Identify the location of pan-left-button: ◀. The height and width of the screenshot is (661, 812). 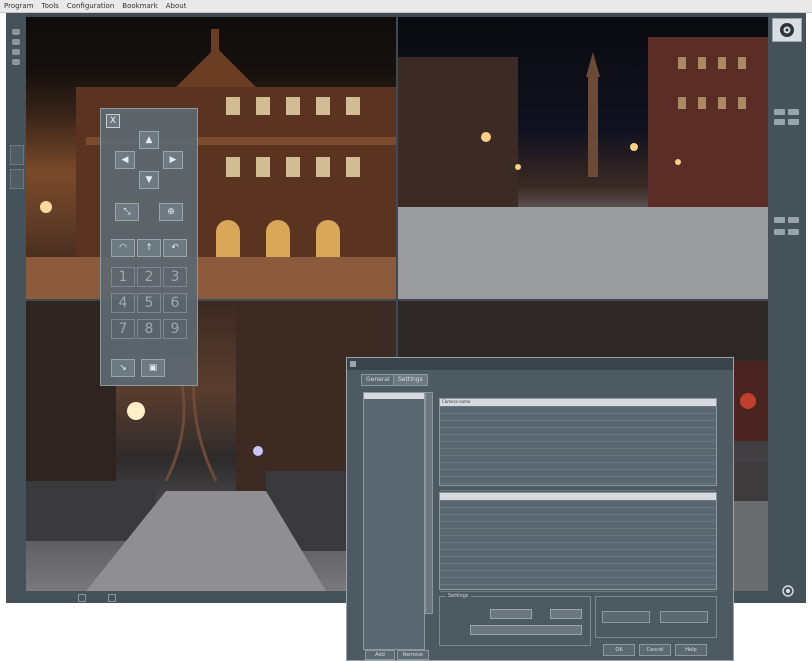
(125, 160).